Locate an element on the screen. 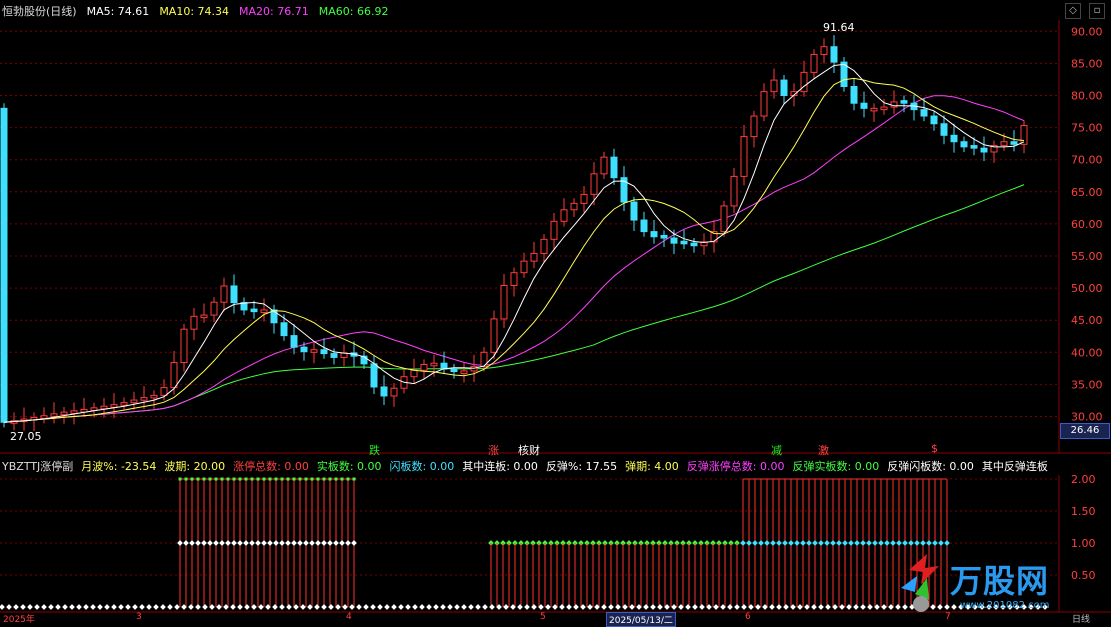 Image resolution: width=1111 pixels, height=627 pixels. price-tick: 85.00 is located at coordinates (1087, 63).